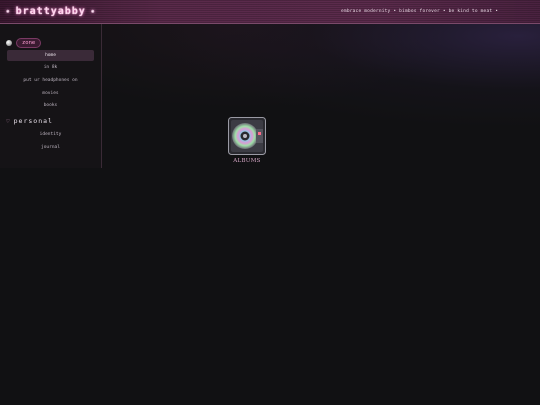 This screenshot has width=540, height=405. I want to click on albums-tile, so click(247, 136).